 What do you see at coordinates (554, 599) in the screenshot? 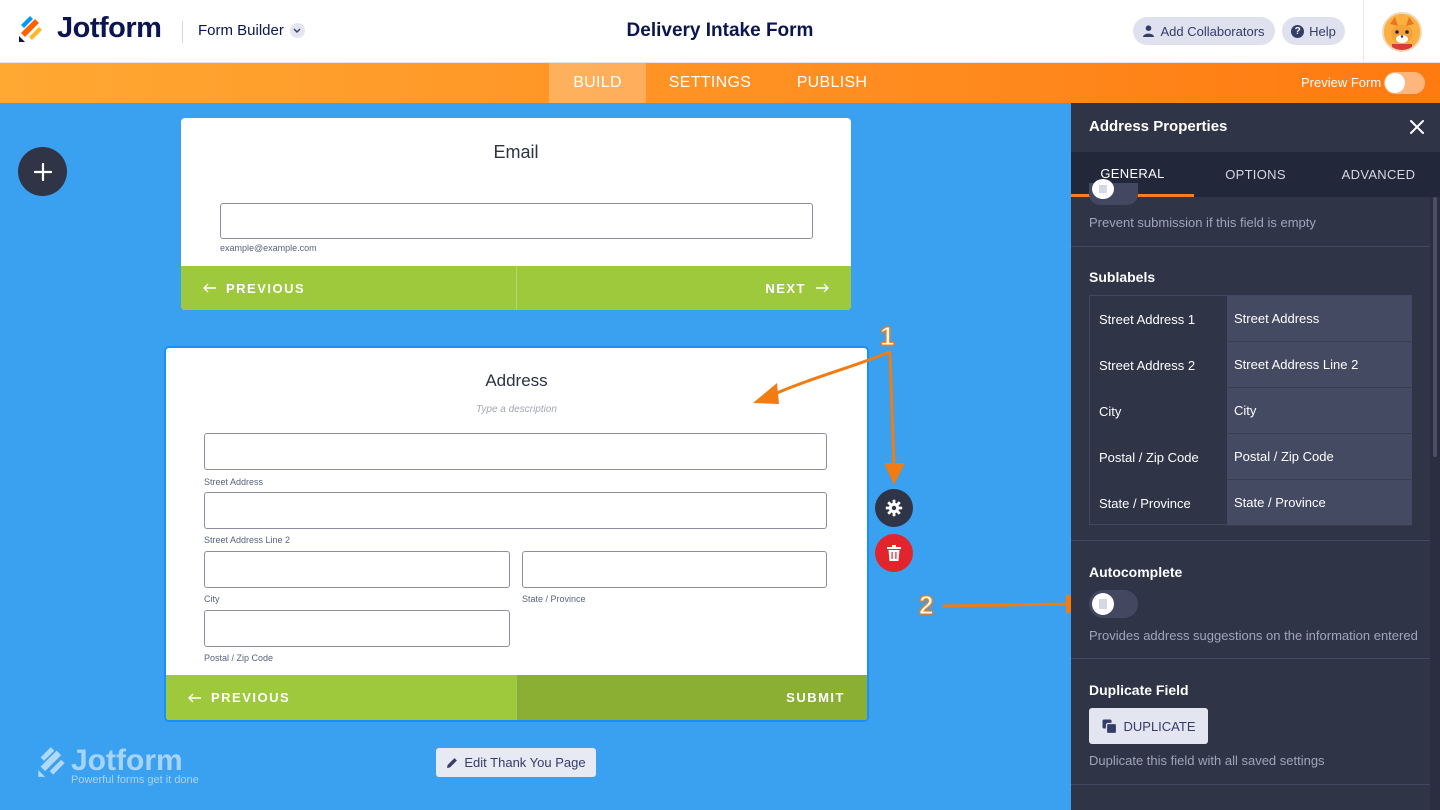
I see `state-province-sublabel: State / Province` at bounding box center [554, 599].